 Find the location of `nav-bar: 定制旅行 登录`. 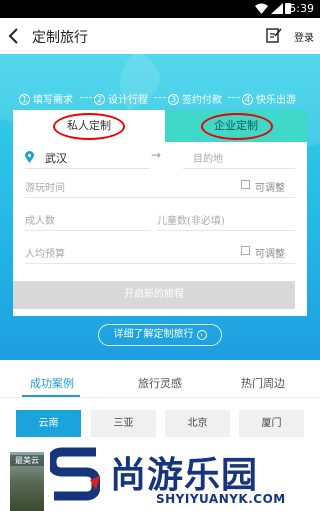

nav-bar: 定制旅行 登录 is located at coordinates (160, 36).